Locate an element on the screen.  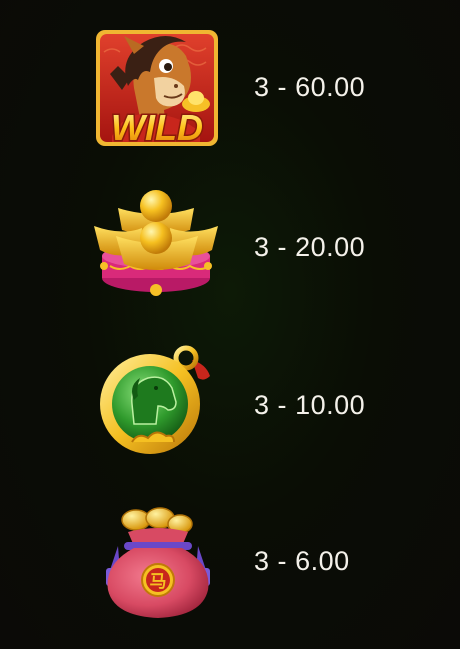
payout-text: 3 - 60.00 is located at coordinates (309, 87).